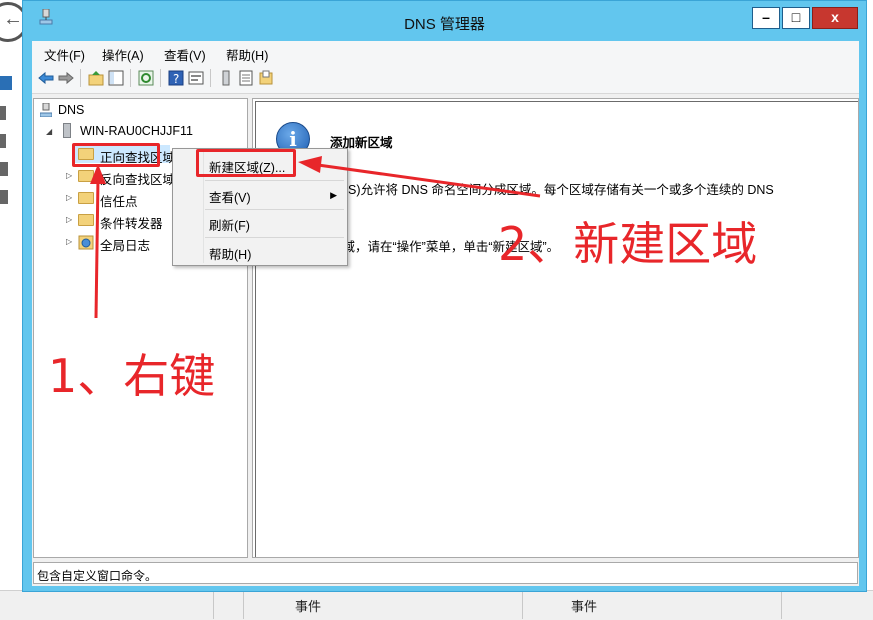 The image size is (873, 620). What do you see at coordinates (132, 376) in the screenshot?
I see `annotation-step-1: 1、右键` at bounding box center [132, 376].